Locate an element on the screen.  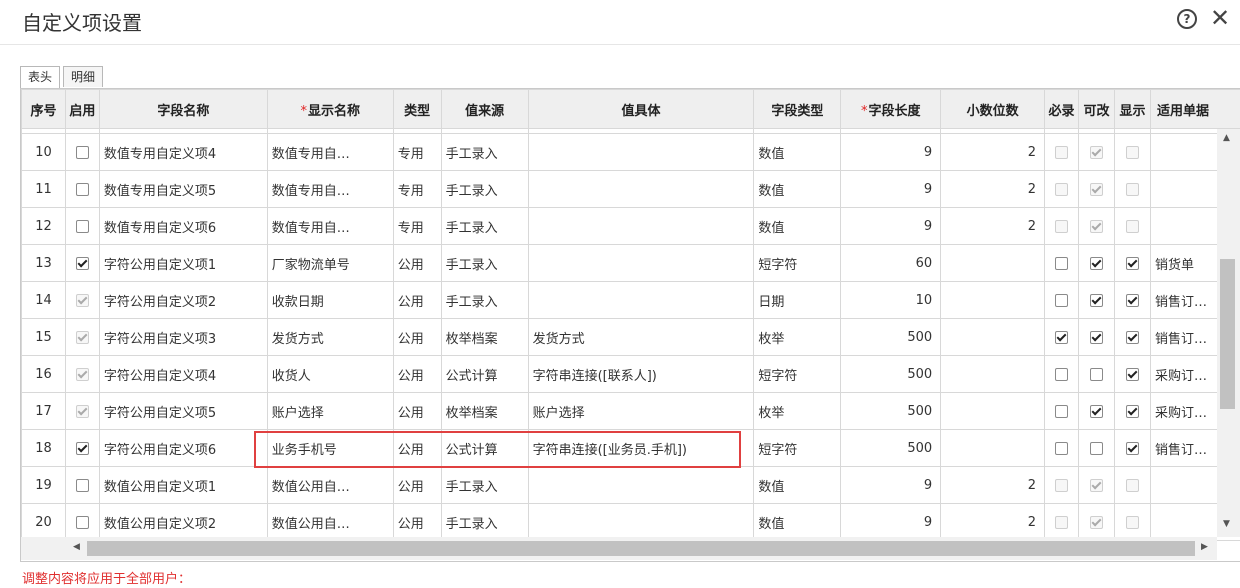
table-row: 20 数值公用自定义项2 数值公用自… 公用 手工录入 数值 9 2 is located at coordinates (631, 522).